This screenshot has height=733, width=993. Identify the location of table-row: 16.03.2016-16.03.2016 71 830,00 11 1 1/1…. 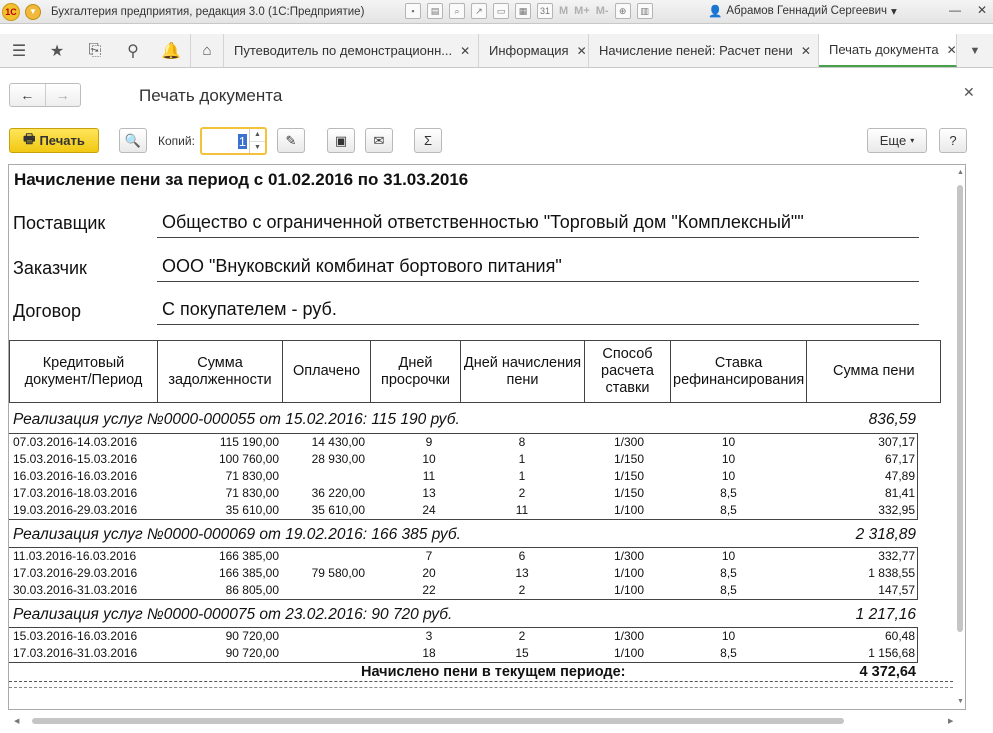
(463, 476).